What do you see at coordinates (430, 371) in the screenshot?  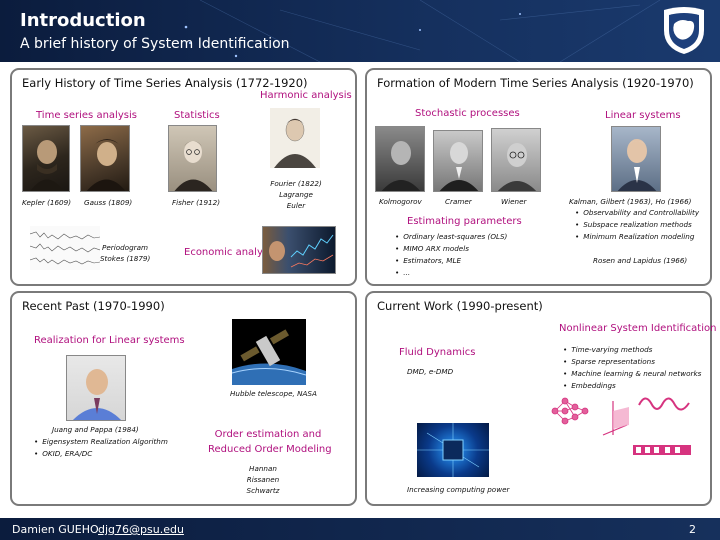 I see `fluid-caption: DMD, e-DMD` at bounding box center [430, 371].